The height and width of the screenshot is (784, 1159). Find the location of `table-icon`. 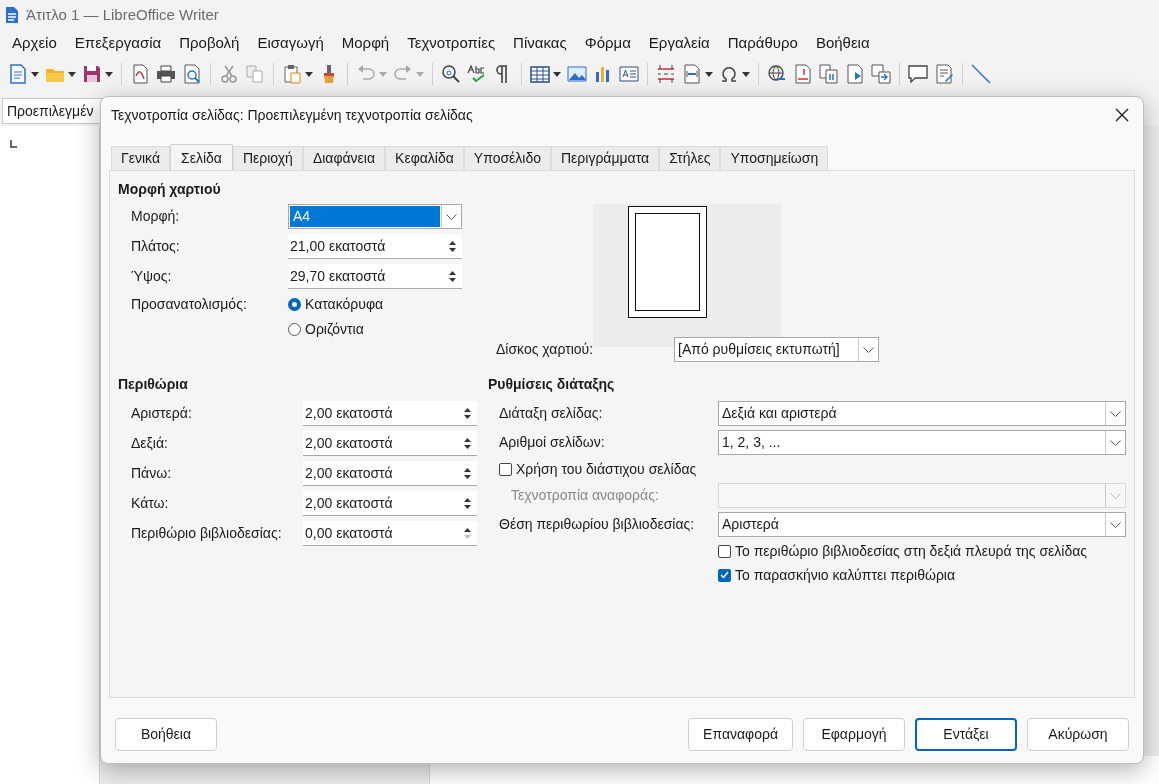

table-icon is located at coordinates (540, 74).